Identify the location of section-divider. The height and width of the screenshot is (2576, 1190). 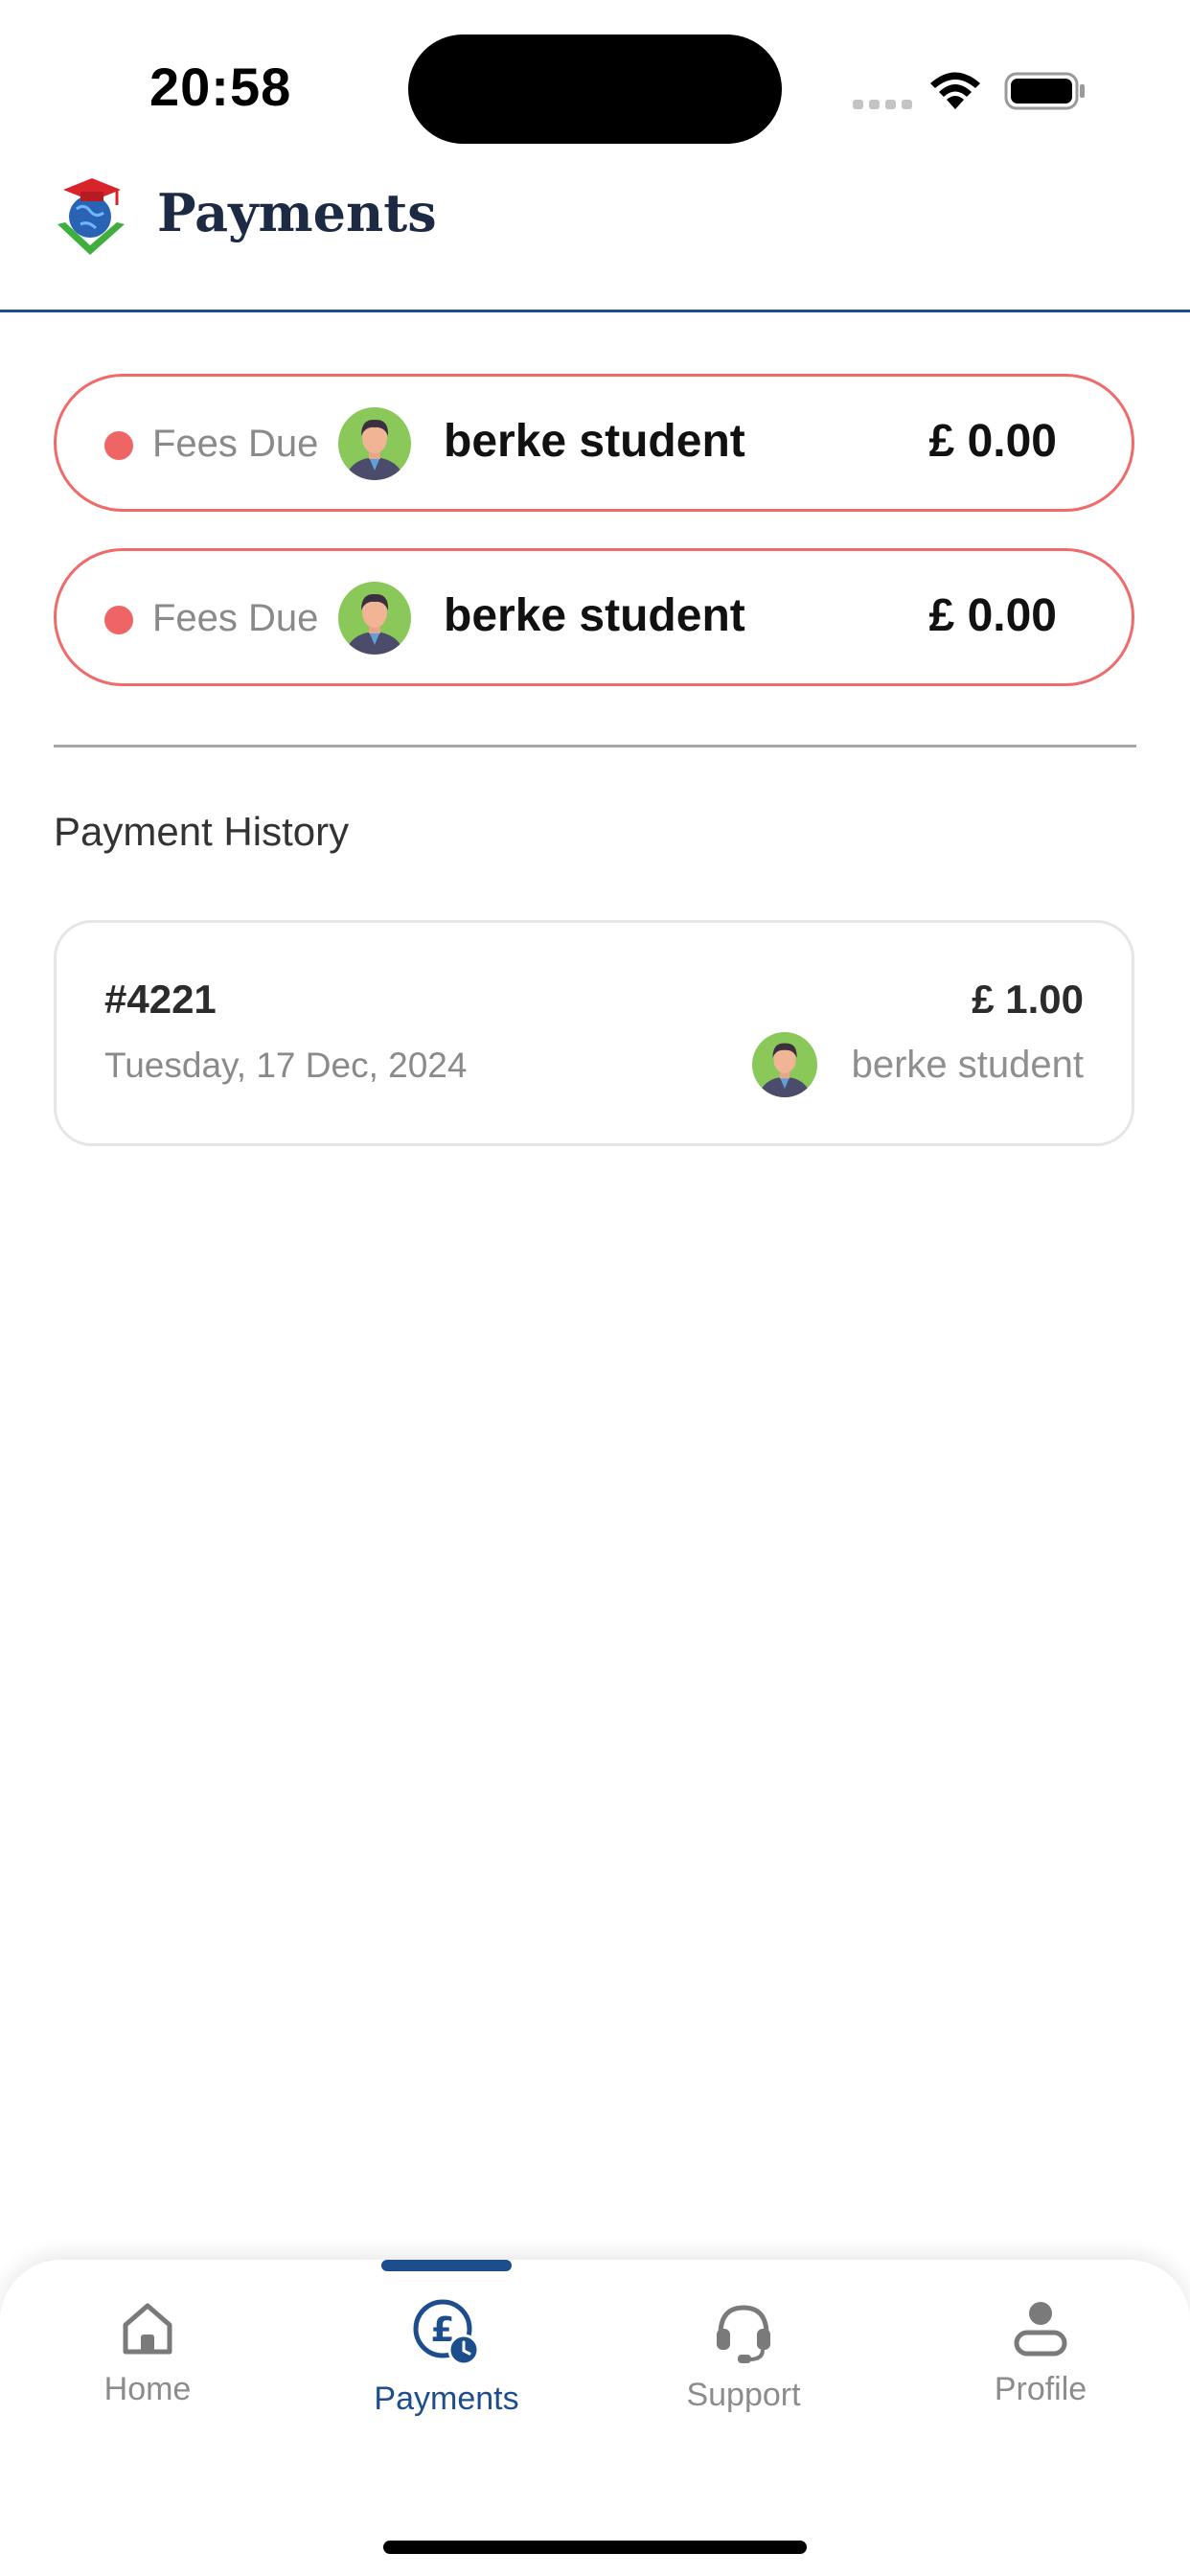
(595, 746).